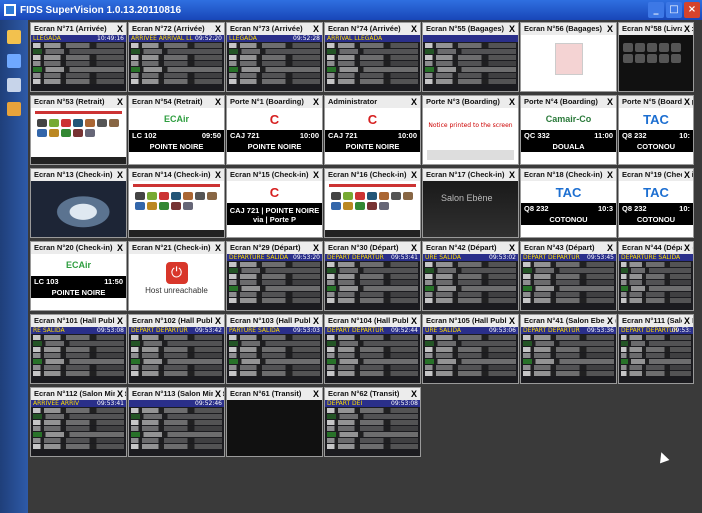 The width and height of the screenshot is (702, 513). I want to click on screen-tile: Ecran N°42 (Départ) X URE SALIDA 09:53:02, so click(470, 276).